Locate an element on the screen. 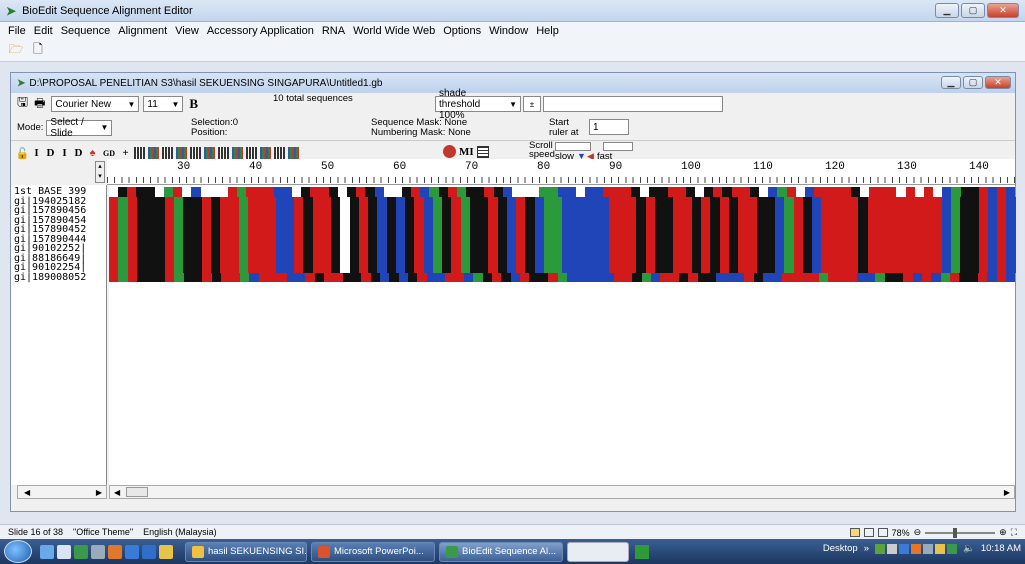 The image size is (1025, 564). menu-file: File is located at coordinates (17, 31).